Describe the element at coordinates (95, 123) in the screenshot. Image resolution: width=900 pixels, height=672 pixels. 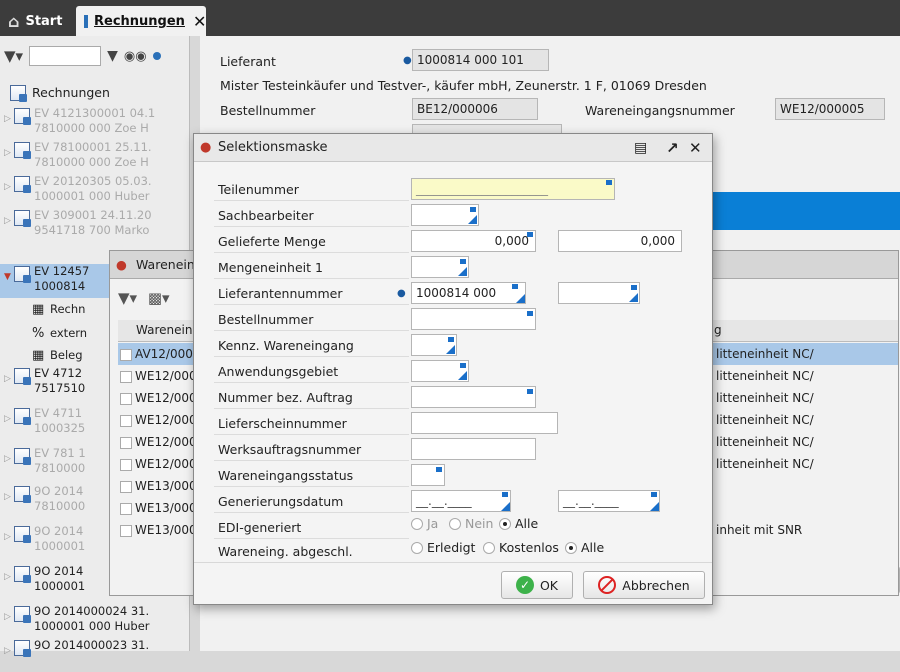
I see `tree-item: ▷ EV 4121300001 04.1 7810000 000 Zoe H` at that location.